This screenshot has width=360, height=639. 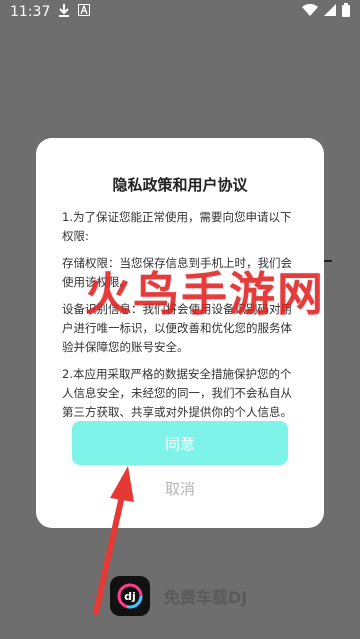 What do you see at coordinates (206, 597) in the screenshot?
I see `app-name: 免费车载DJ` at bounding box center [206, 597].